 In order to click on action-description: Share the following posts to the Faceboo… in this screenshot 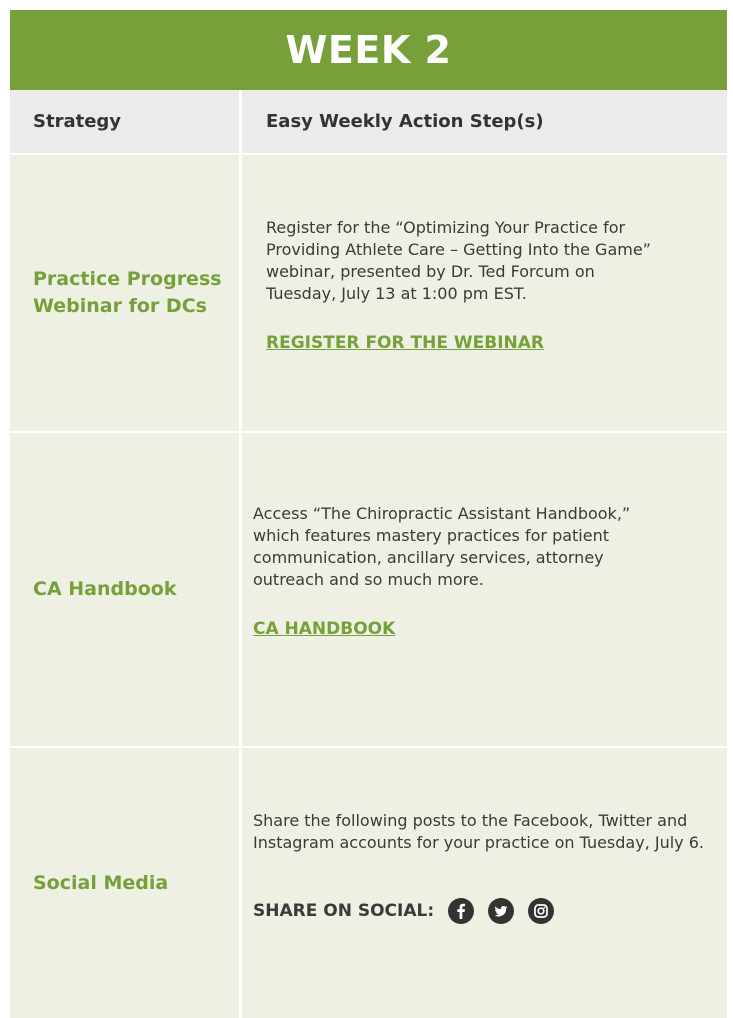, I will do `click(478, 831)`.